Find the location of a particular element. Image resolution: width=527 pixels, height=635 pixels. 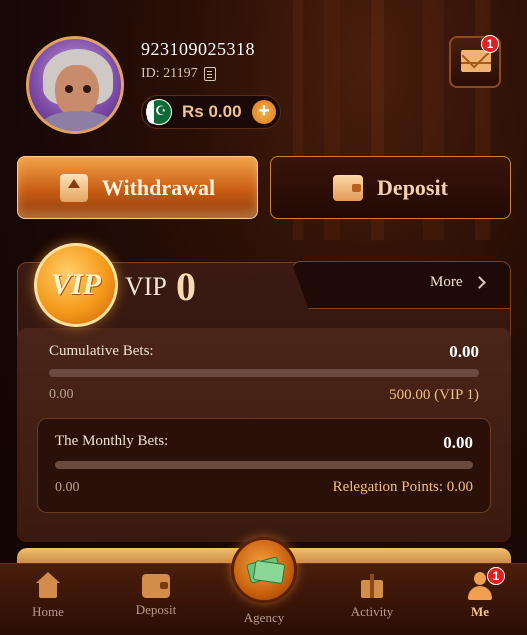

chevron-right-icon is located at coordinates (479, 282).